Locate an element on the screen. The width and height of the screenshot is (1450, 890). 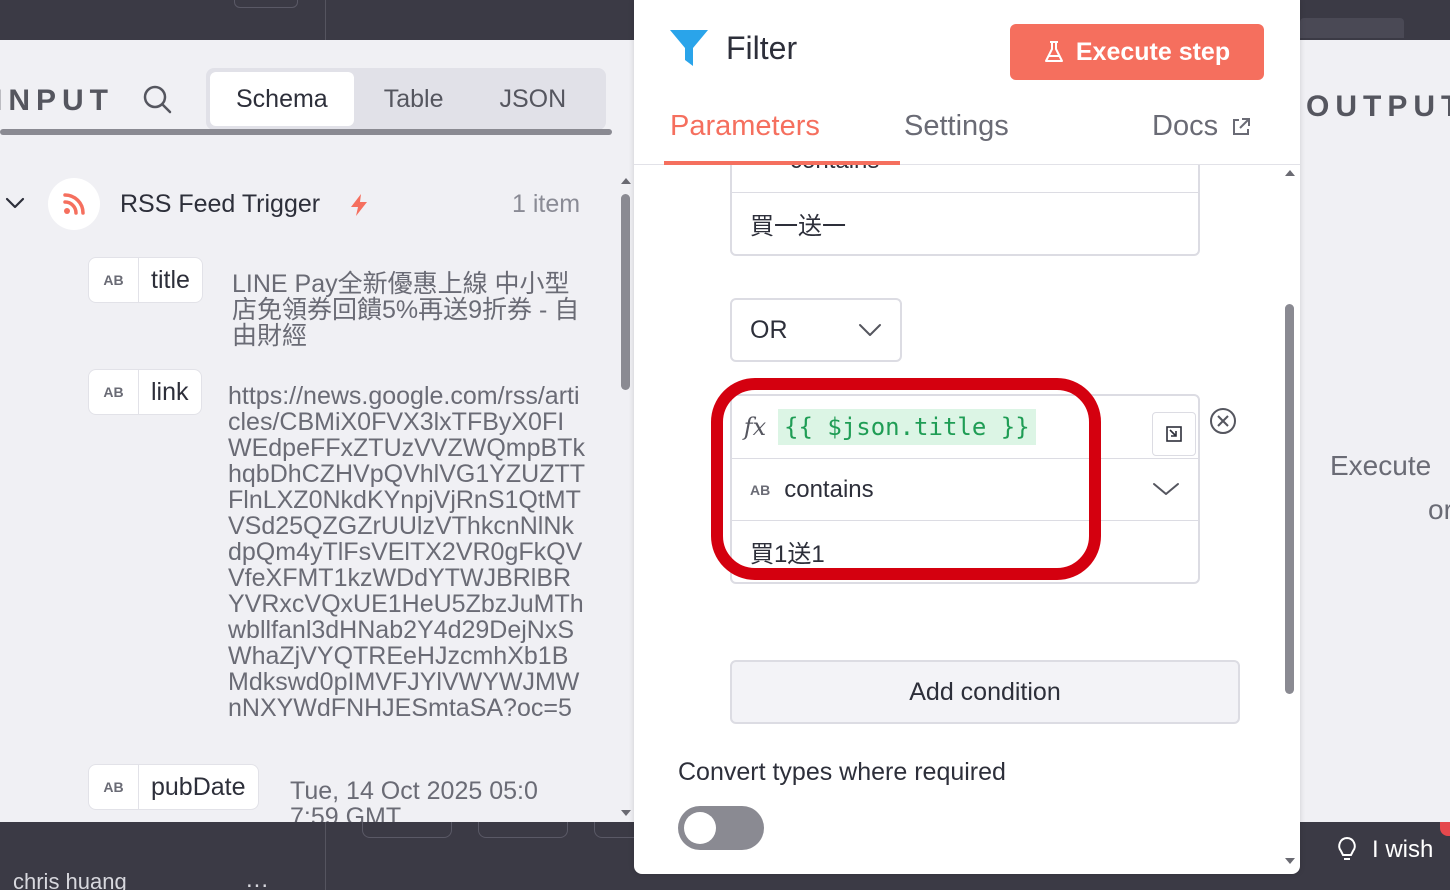
condition-value: 買一送一 is located at coordinates (798, 226).